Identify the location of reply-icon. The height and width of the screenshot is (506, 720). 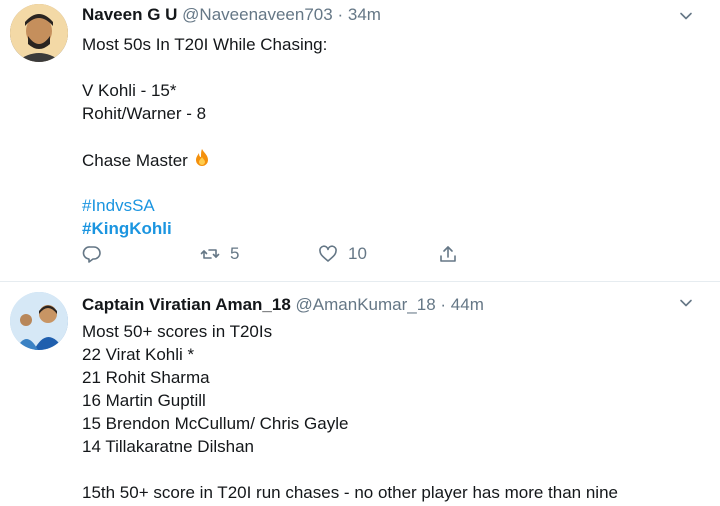
(91, 254).